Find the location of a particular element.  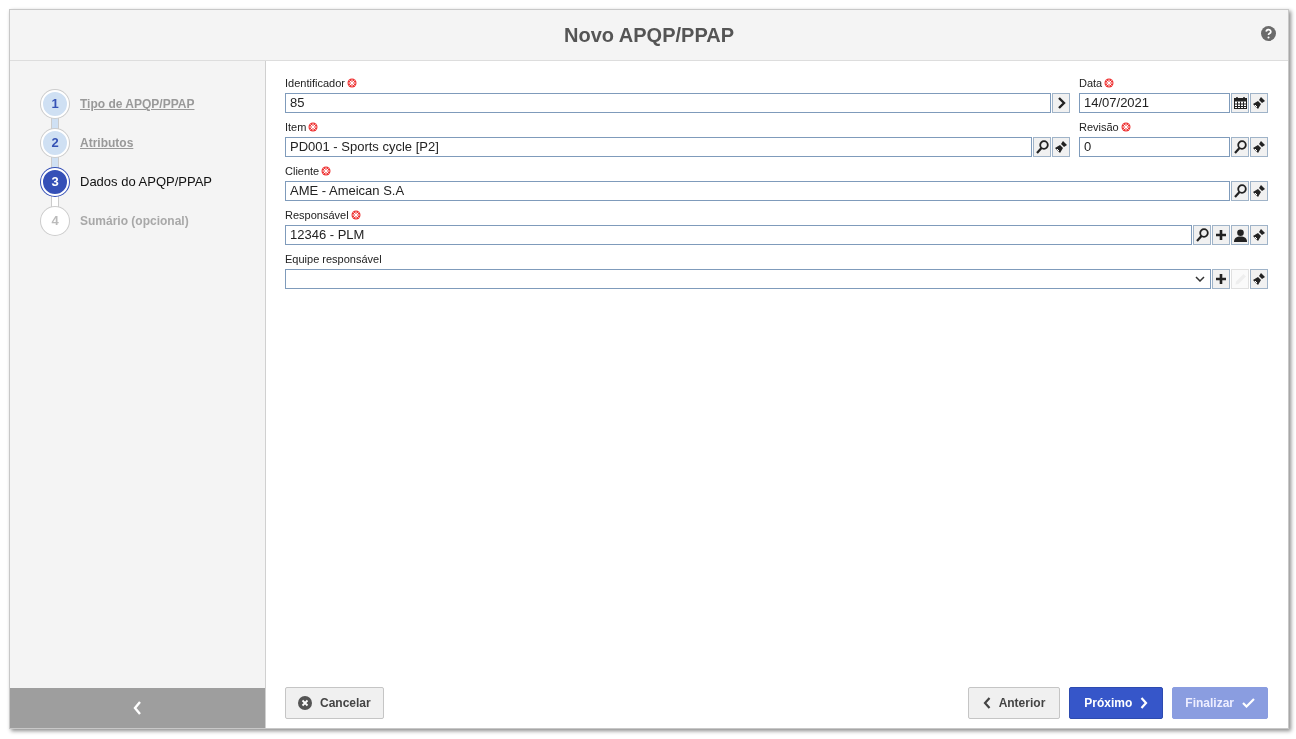

field-label: Data is located at coordinates (1091, 83).